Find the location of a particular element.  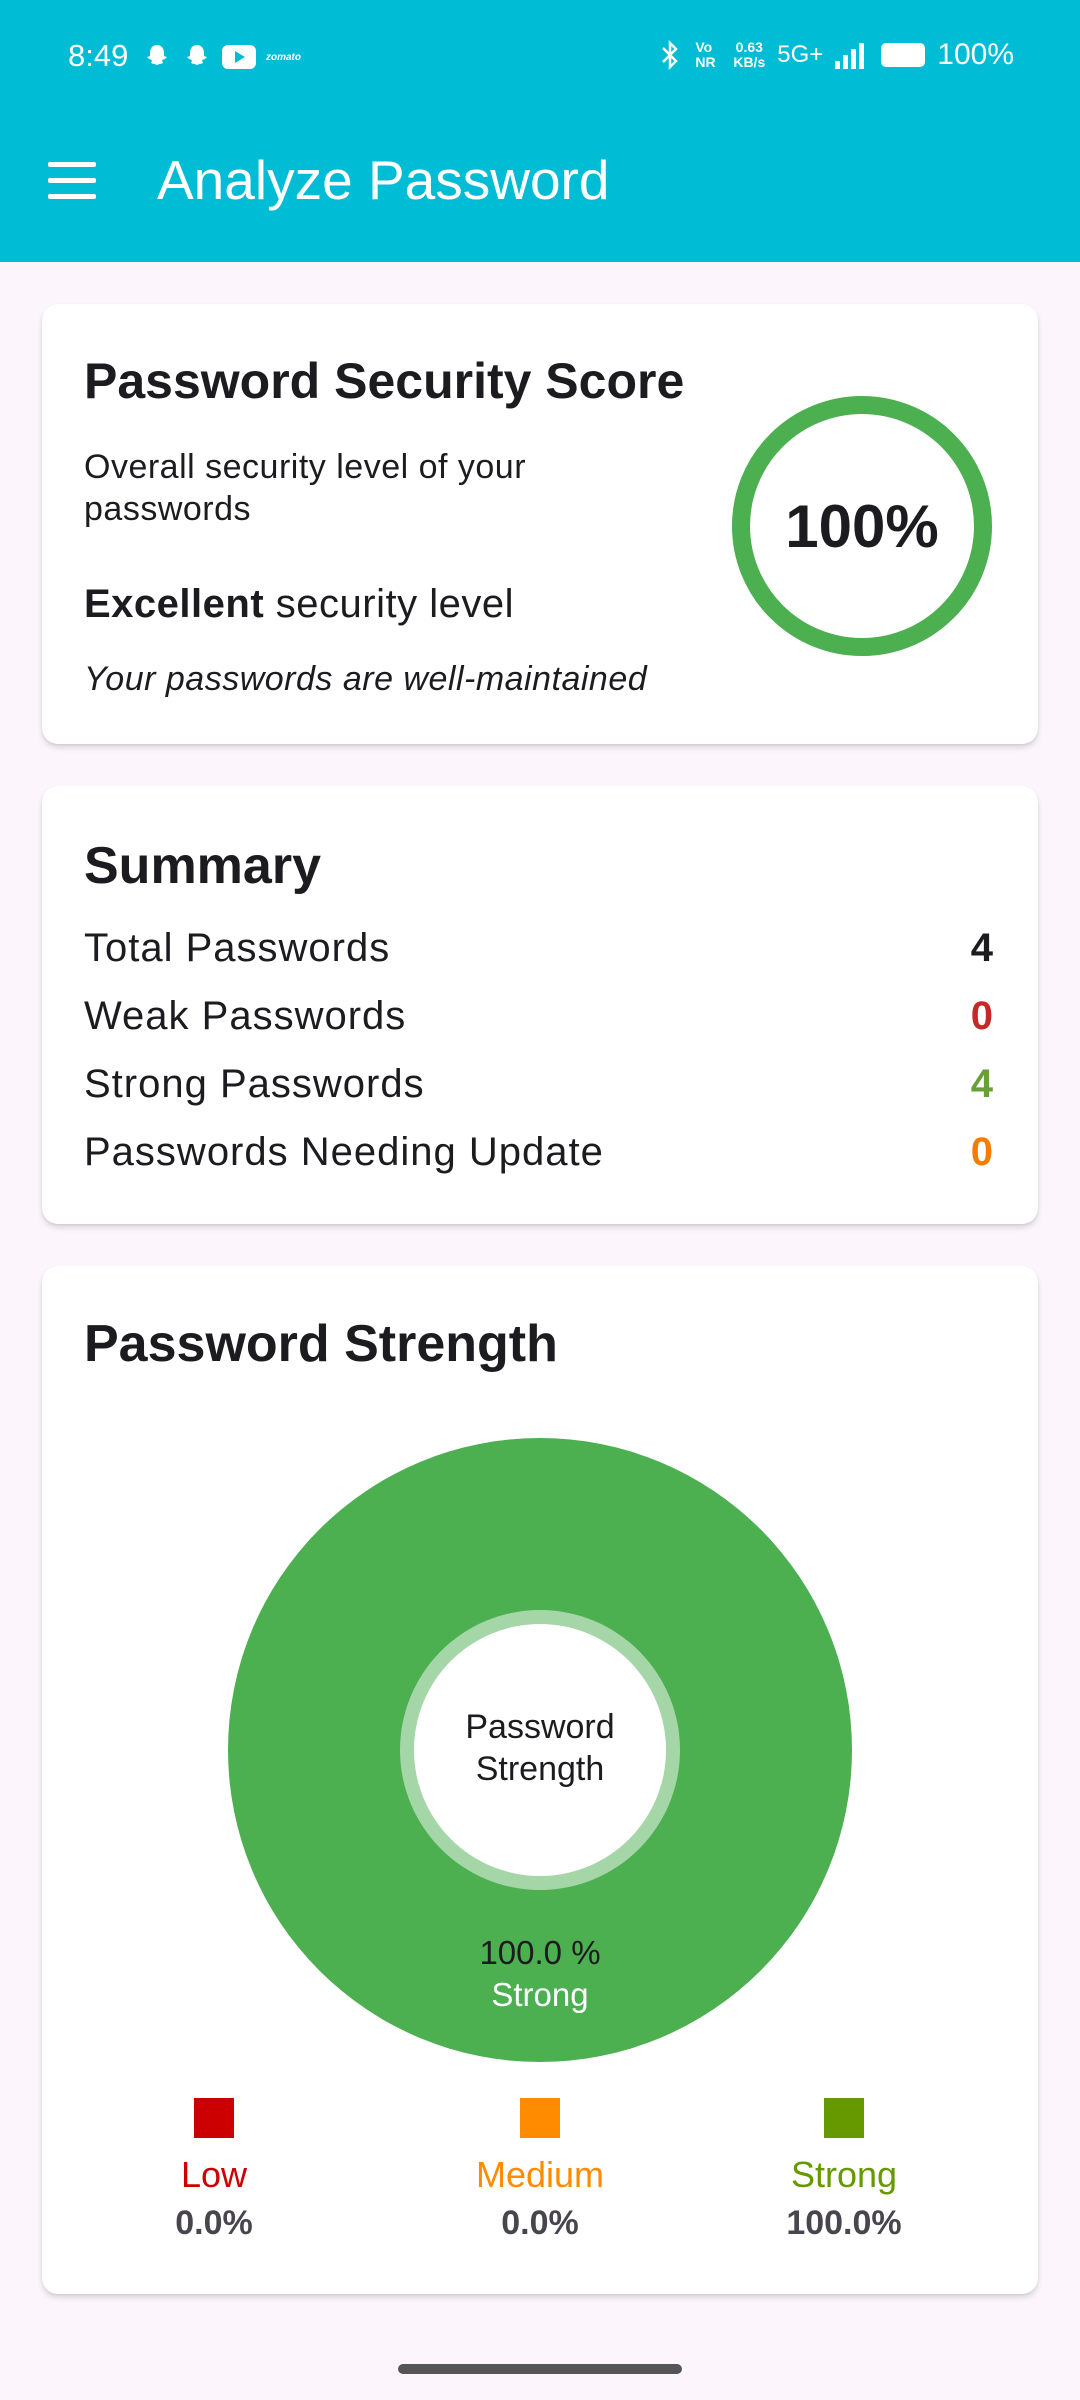

summary-label: Passwords Needing Update is located at coordinates (344, 1152).